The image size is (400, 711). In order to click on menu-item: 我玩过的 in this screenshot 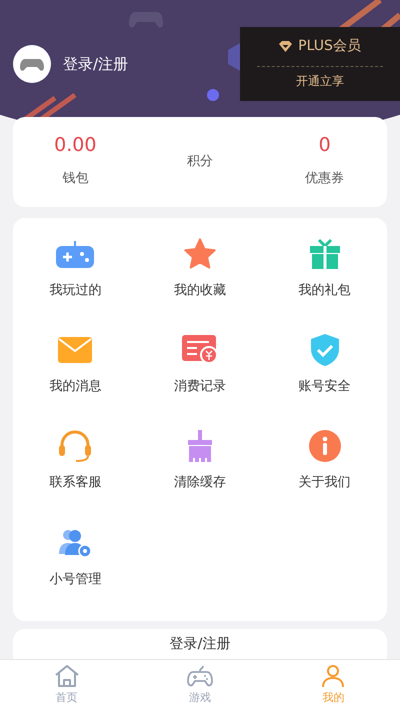, I will do `click(75, 284)`.